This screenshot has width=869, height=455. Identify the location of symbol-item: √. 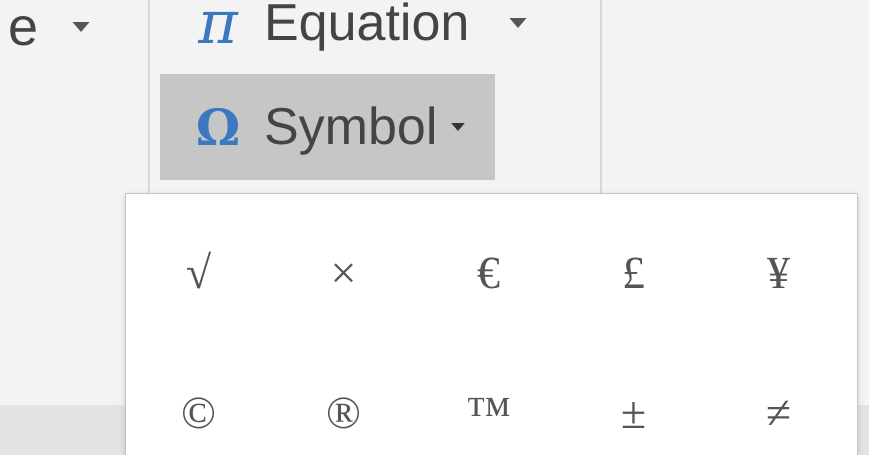
(199, 272).